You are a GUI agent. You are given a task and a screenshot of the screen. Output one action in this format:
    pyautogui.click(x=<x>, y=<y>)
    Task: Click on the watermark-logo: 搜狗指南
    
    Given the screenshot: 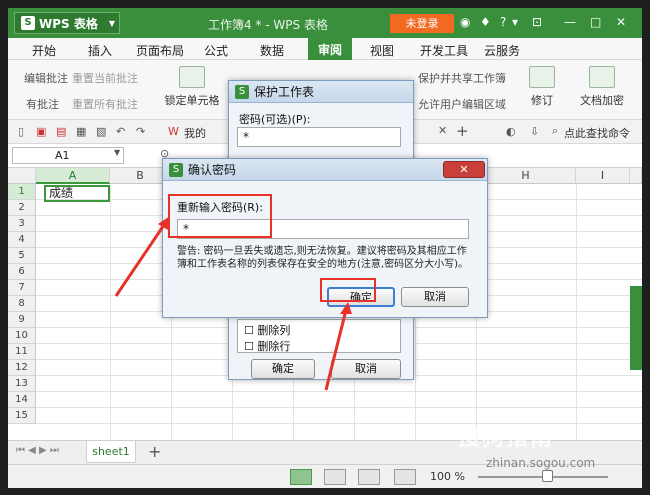 What is the action you would take?
    pyautogui.click(x=506, y=438)
    